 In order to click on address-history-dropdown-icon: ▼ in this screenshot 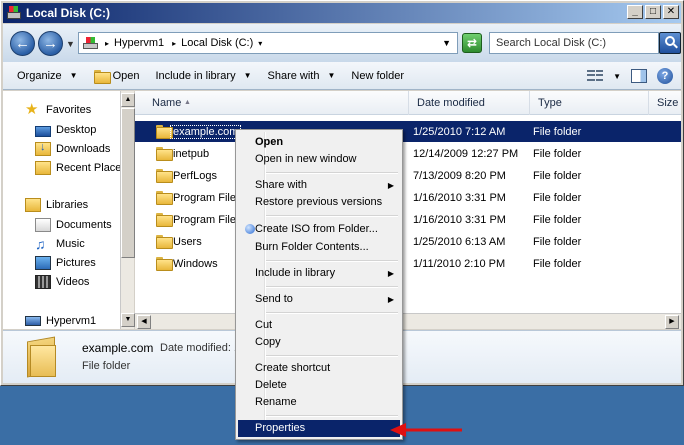, I will do `click(446, 43)`.